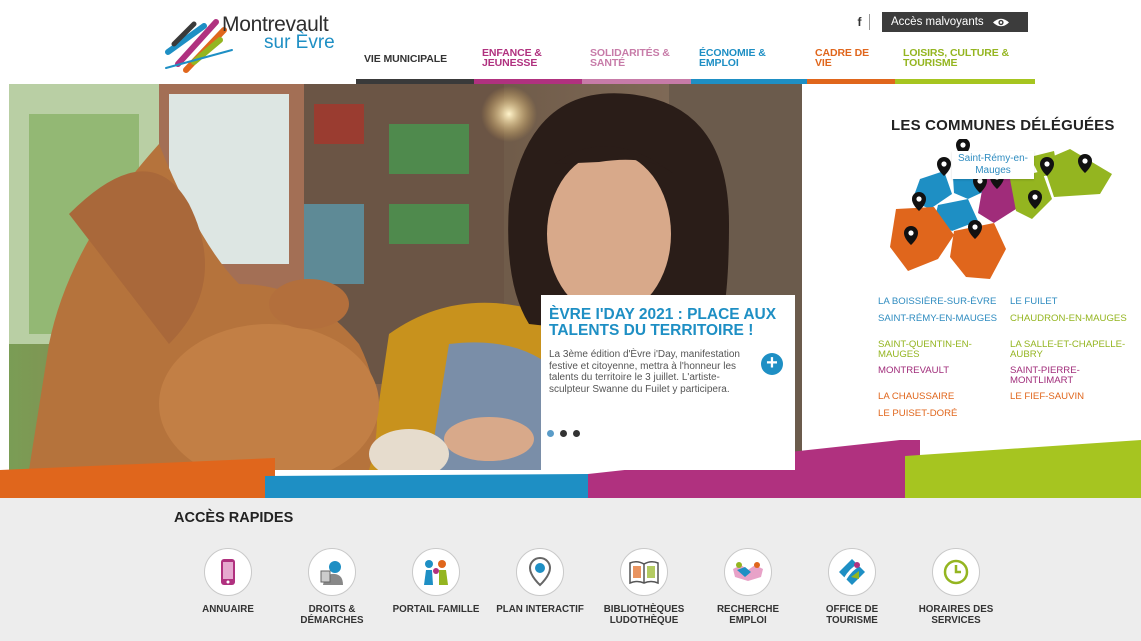 Image resolution: width=1141 pixels, height=641 pixels. I want to click on family-icon, so click(436, 572).